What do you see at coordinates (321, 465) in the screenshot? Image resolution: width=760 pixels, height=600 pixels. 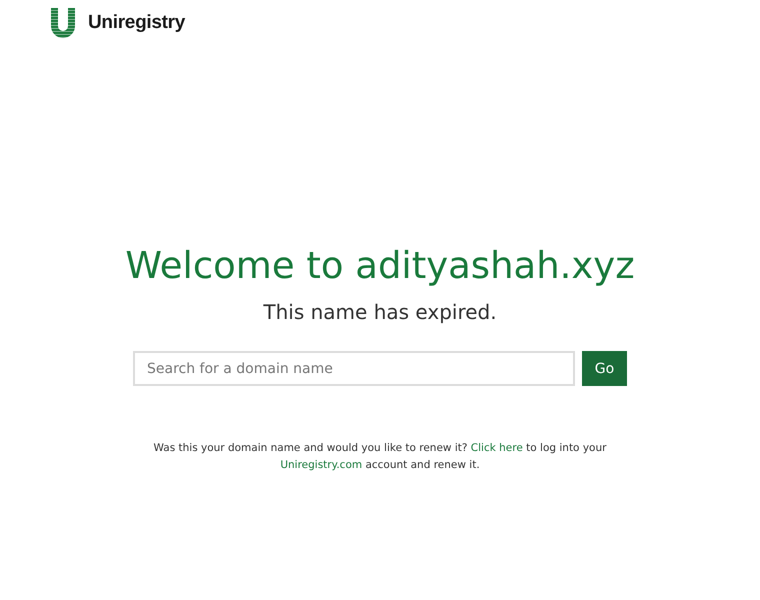 I see `uniregistry-link: Uniregistry.com` at bounding box center [321, 465].